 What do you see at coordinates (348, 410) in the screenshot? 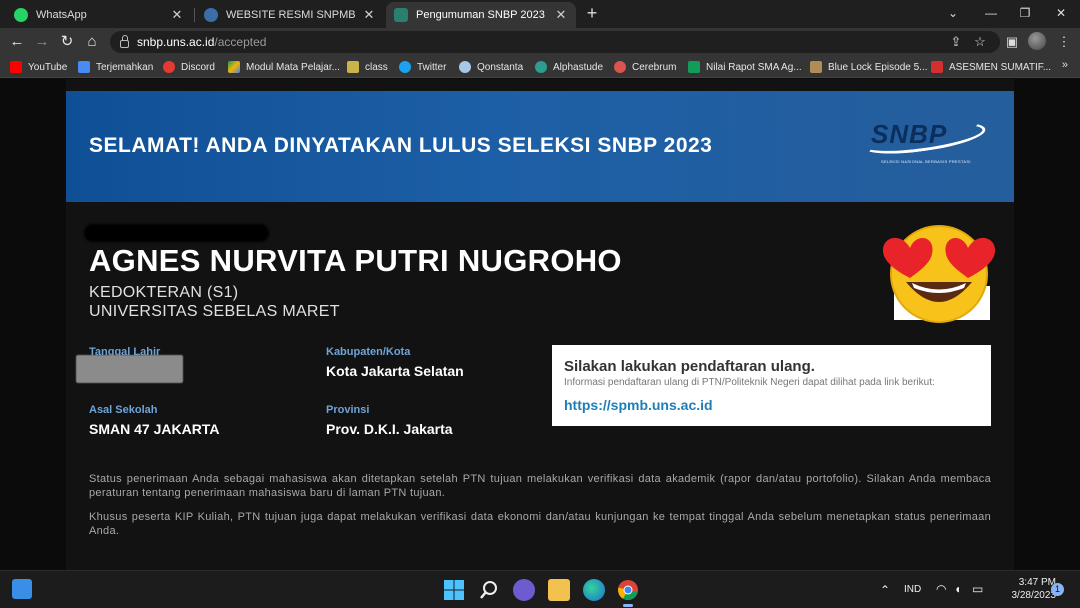
I see `province-label: Provinsi` at bounding box center [348, 410].